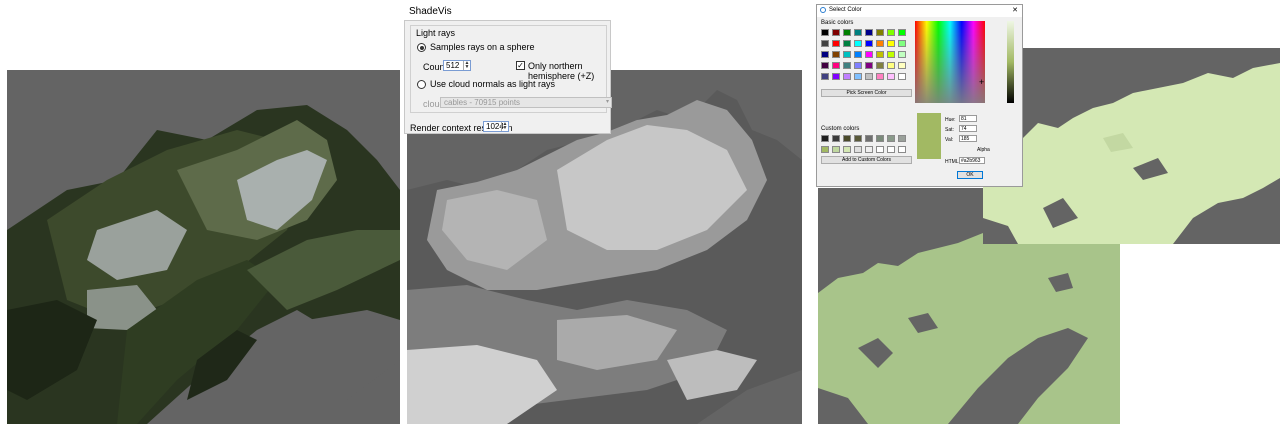  What do you see at coordinates (867, 59) in the screenshot?
I see `basic-colors-grid` at bounding box center [867, 59].